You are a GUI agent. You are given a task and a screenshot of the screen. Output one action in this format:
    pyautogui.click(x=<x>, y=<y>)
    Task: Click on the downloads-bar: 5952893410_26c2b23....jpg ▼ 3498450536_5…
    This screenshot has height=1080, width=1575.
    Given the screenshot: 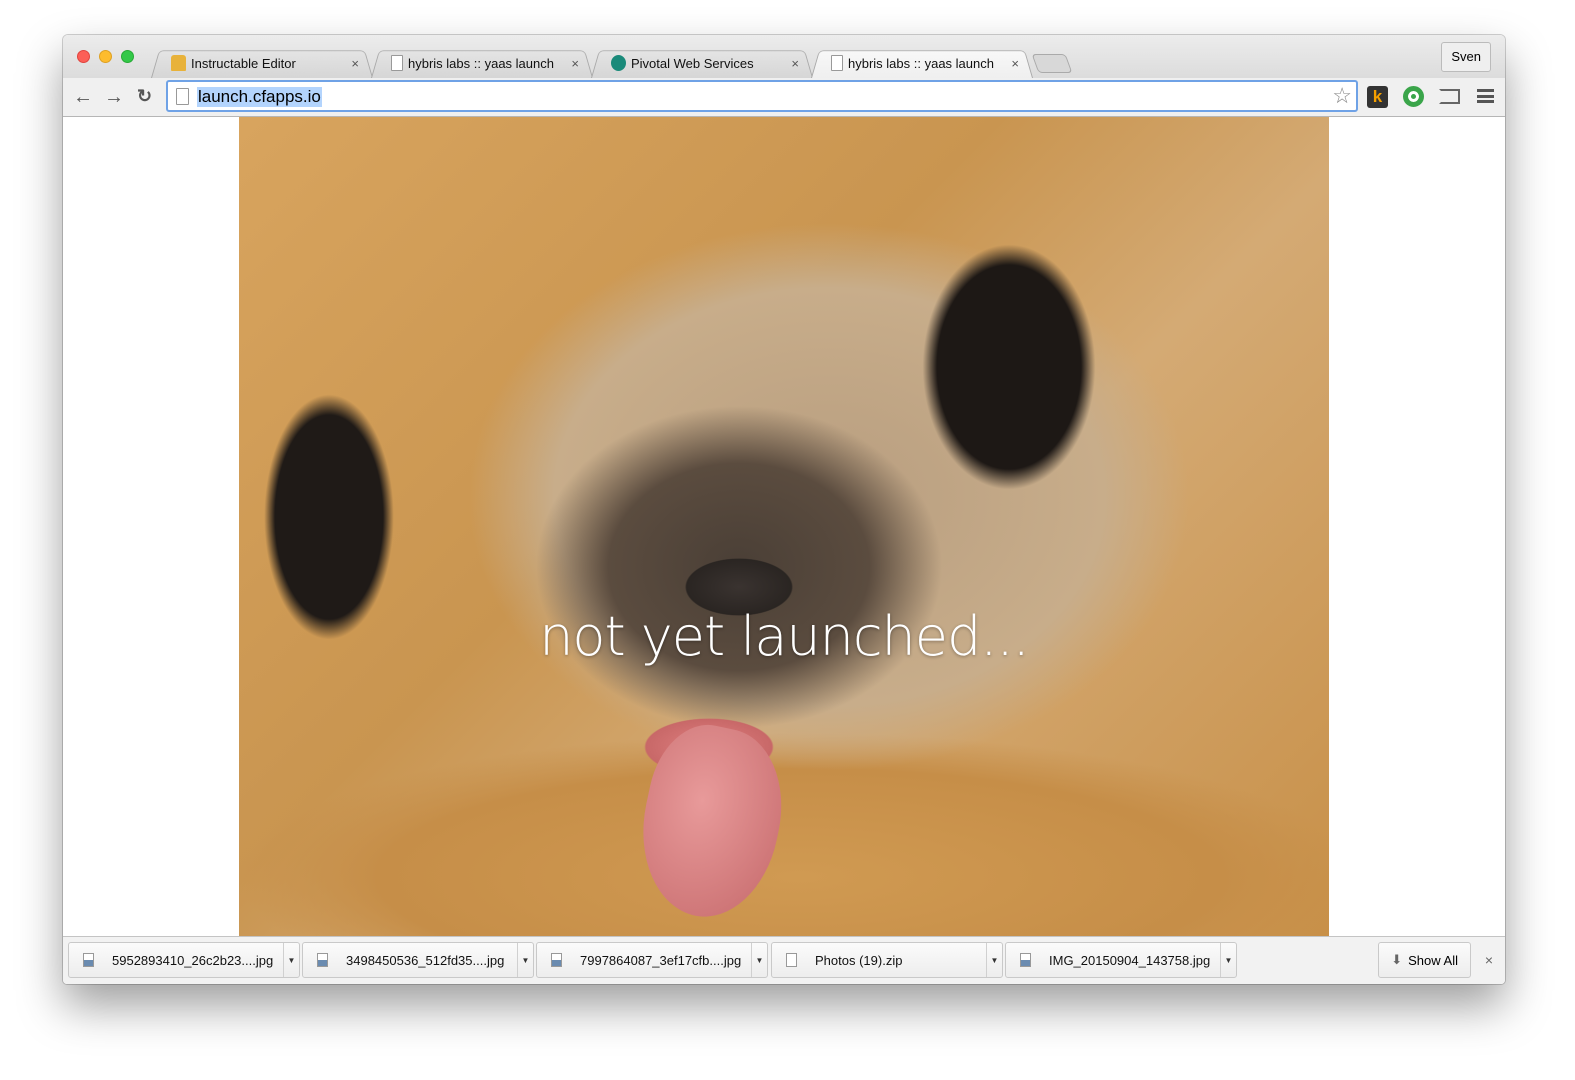 What is the action you would take?
    pyautogui.click(x=784, y=960)
    